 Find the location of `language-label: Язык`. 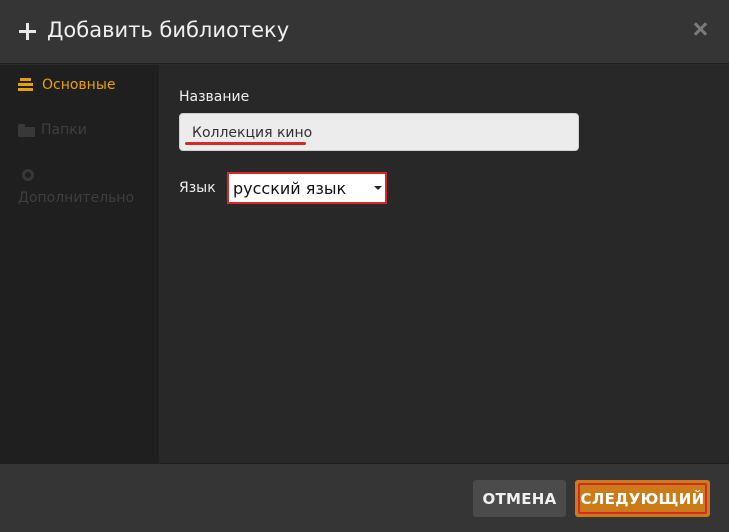

language-label: Язык is located at coordinates (197, 188).